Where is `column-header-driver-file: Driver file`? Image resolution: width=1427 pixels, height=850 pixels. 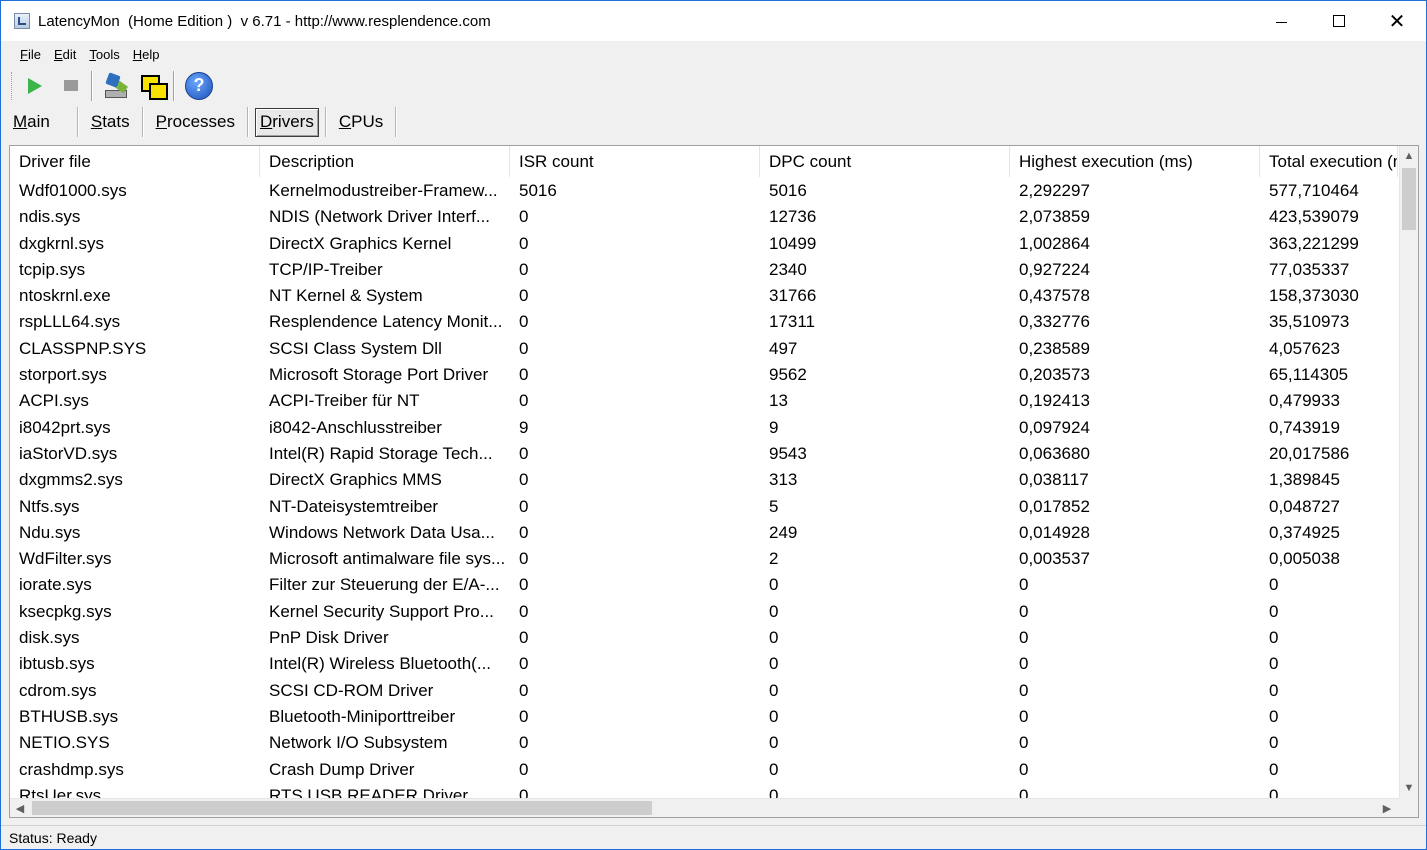 column-header-driver-file: Driver file is located at coordinates (135, 161).